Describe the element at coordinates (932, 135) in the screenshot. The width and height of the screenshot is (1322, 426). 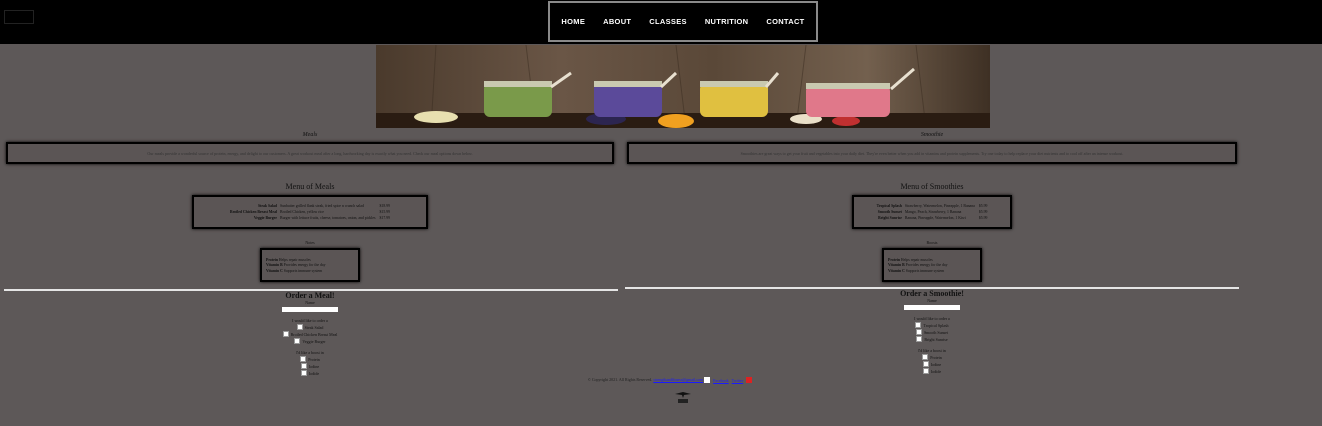
I see `smoothies-heading: Smoothie` at that location.